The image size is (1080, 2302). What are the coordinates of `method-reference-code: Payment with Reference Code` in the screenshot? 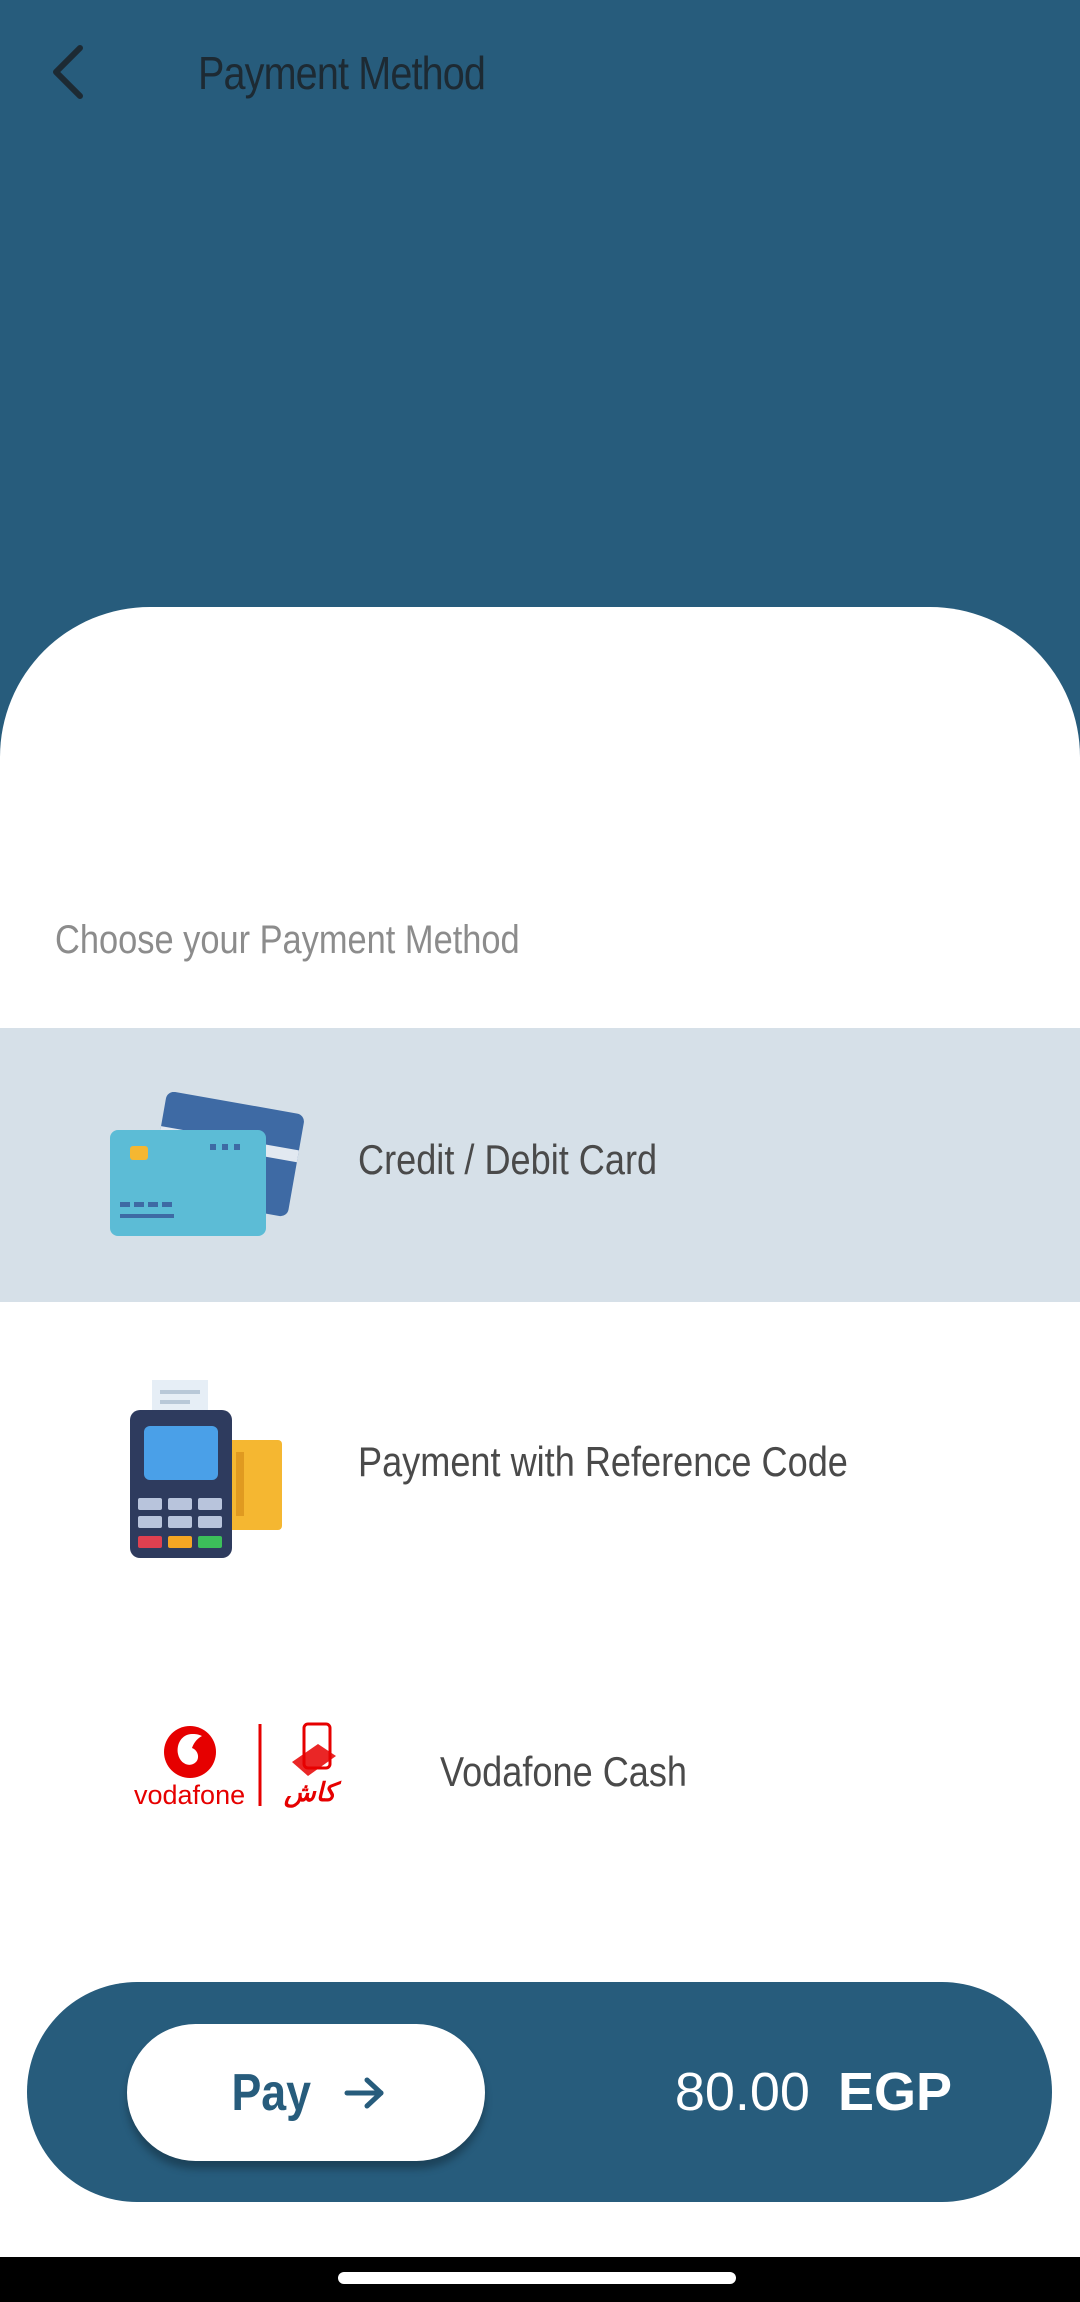 It's located at (540, 1470).